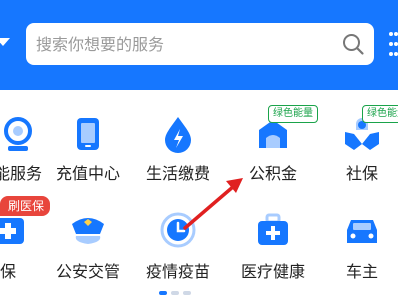  I want to click on social-security-label: 社保, so click(361, 173).